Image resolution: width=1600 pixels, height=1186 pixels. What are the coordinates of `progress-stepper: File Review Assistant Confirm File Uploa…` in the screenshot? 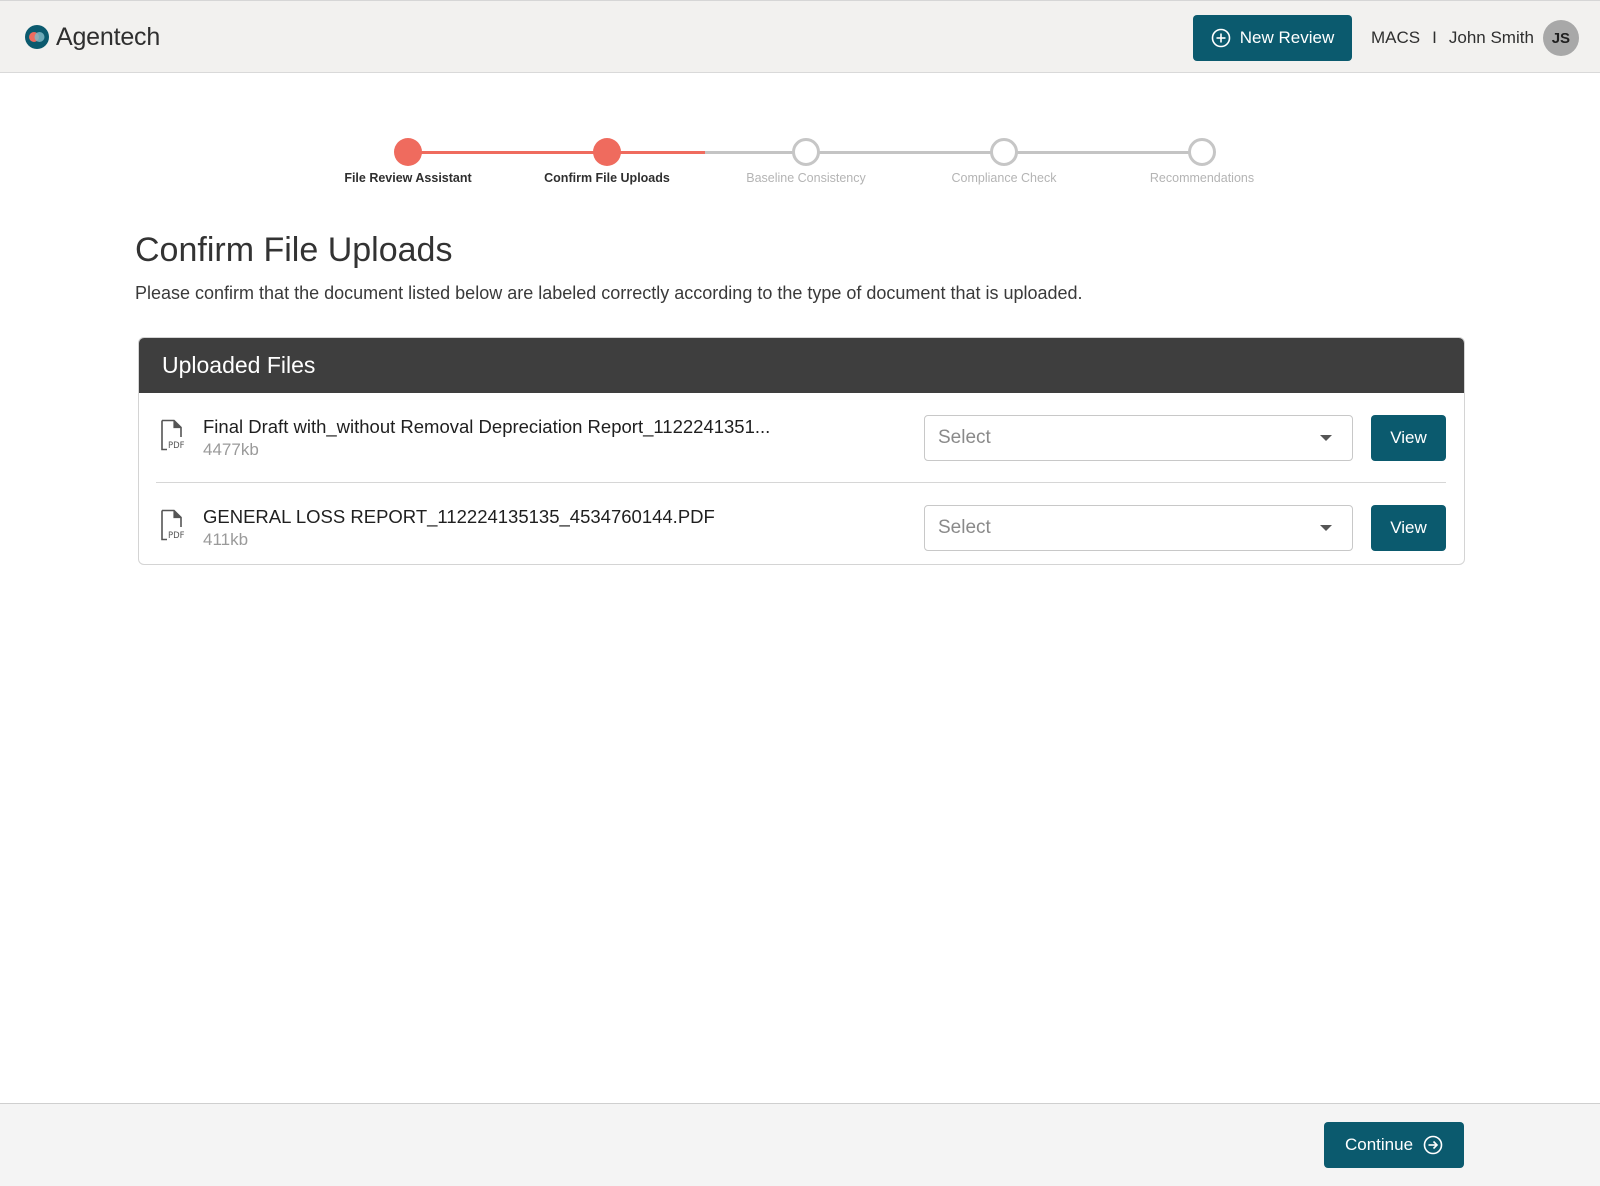 It's located at (800, 165).